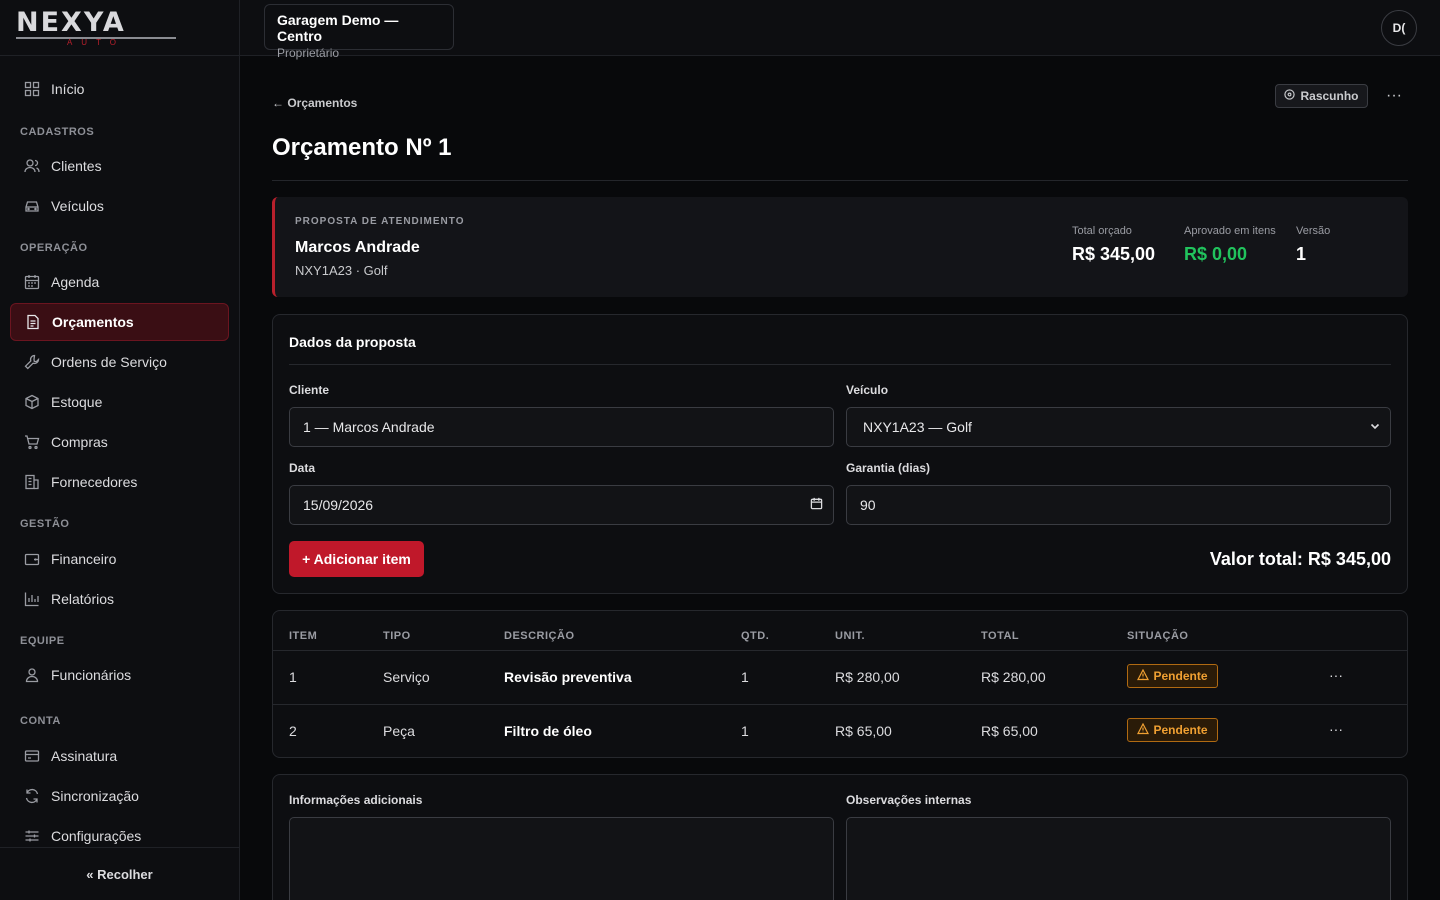  I want to click on sidebar-item-compras: Compras, so click(119, 442).